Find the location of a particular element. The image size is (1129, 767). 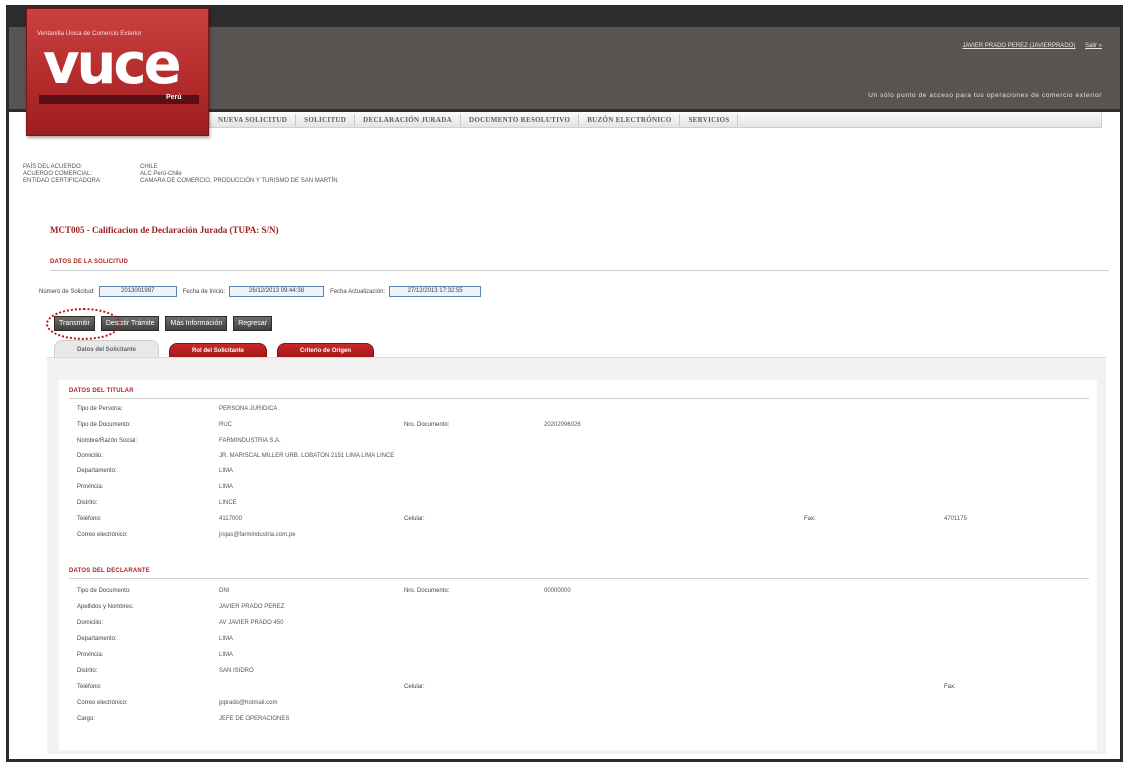

acuerdo-label: ACUERDO COMERCIAL: is located at coordinates (58, 174).